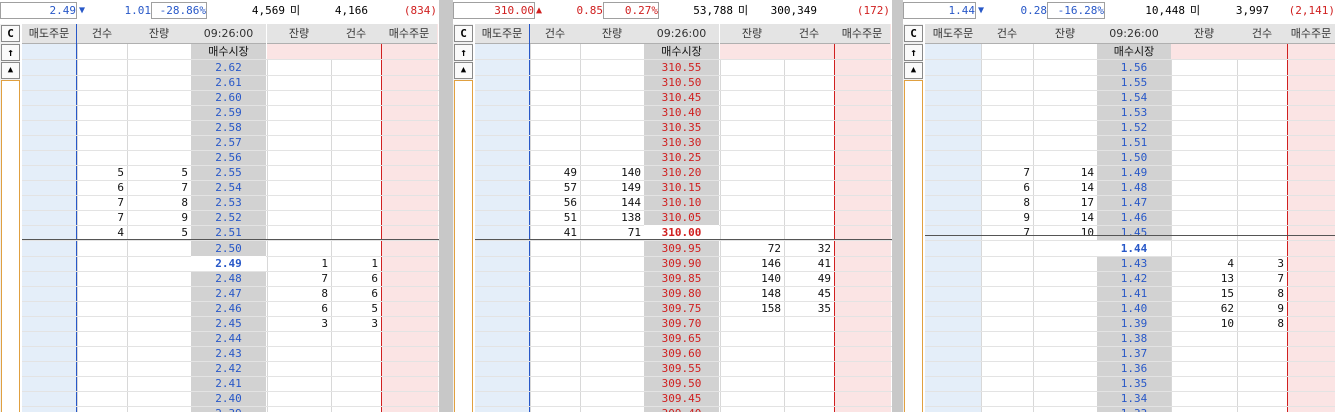  Describe the element at coordinates (1134, 142) in the screenshot. I see `ask-price: 1.51` at that location.